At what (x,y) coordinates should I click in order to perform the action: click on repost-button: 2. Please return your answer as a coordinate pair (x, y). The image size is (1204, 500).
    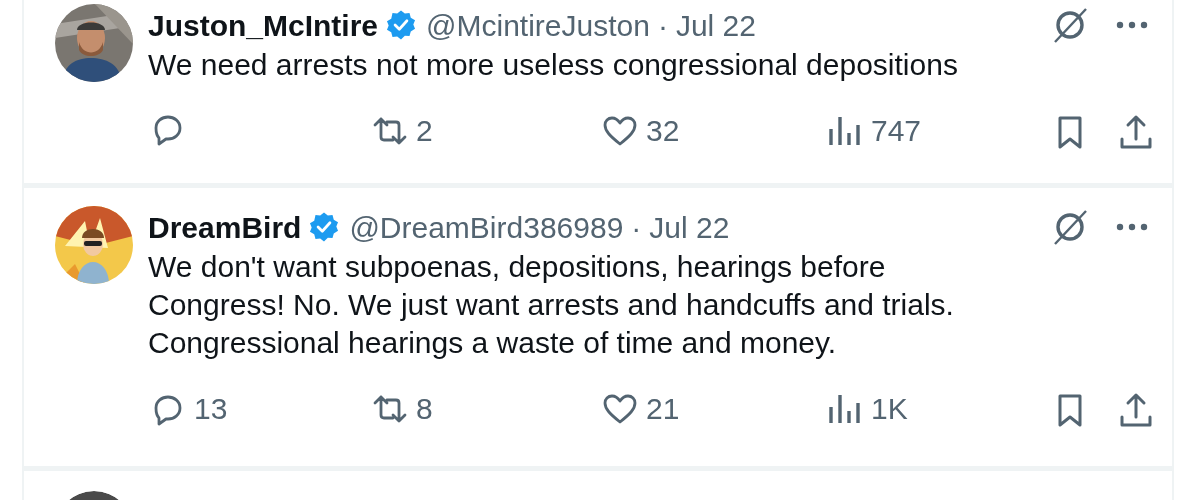
    Looking at the image, I should click on (401, 130).